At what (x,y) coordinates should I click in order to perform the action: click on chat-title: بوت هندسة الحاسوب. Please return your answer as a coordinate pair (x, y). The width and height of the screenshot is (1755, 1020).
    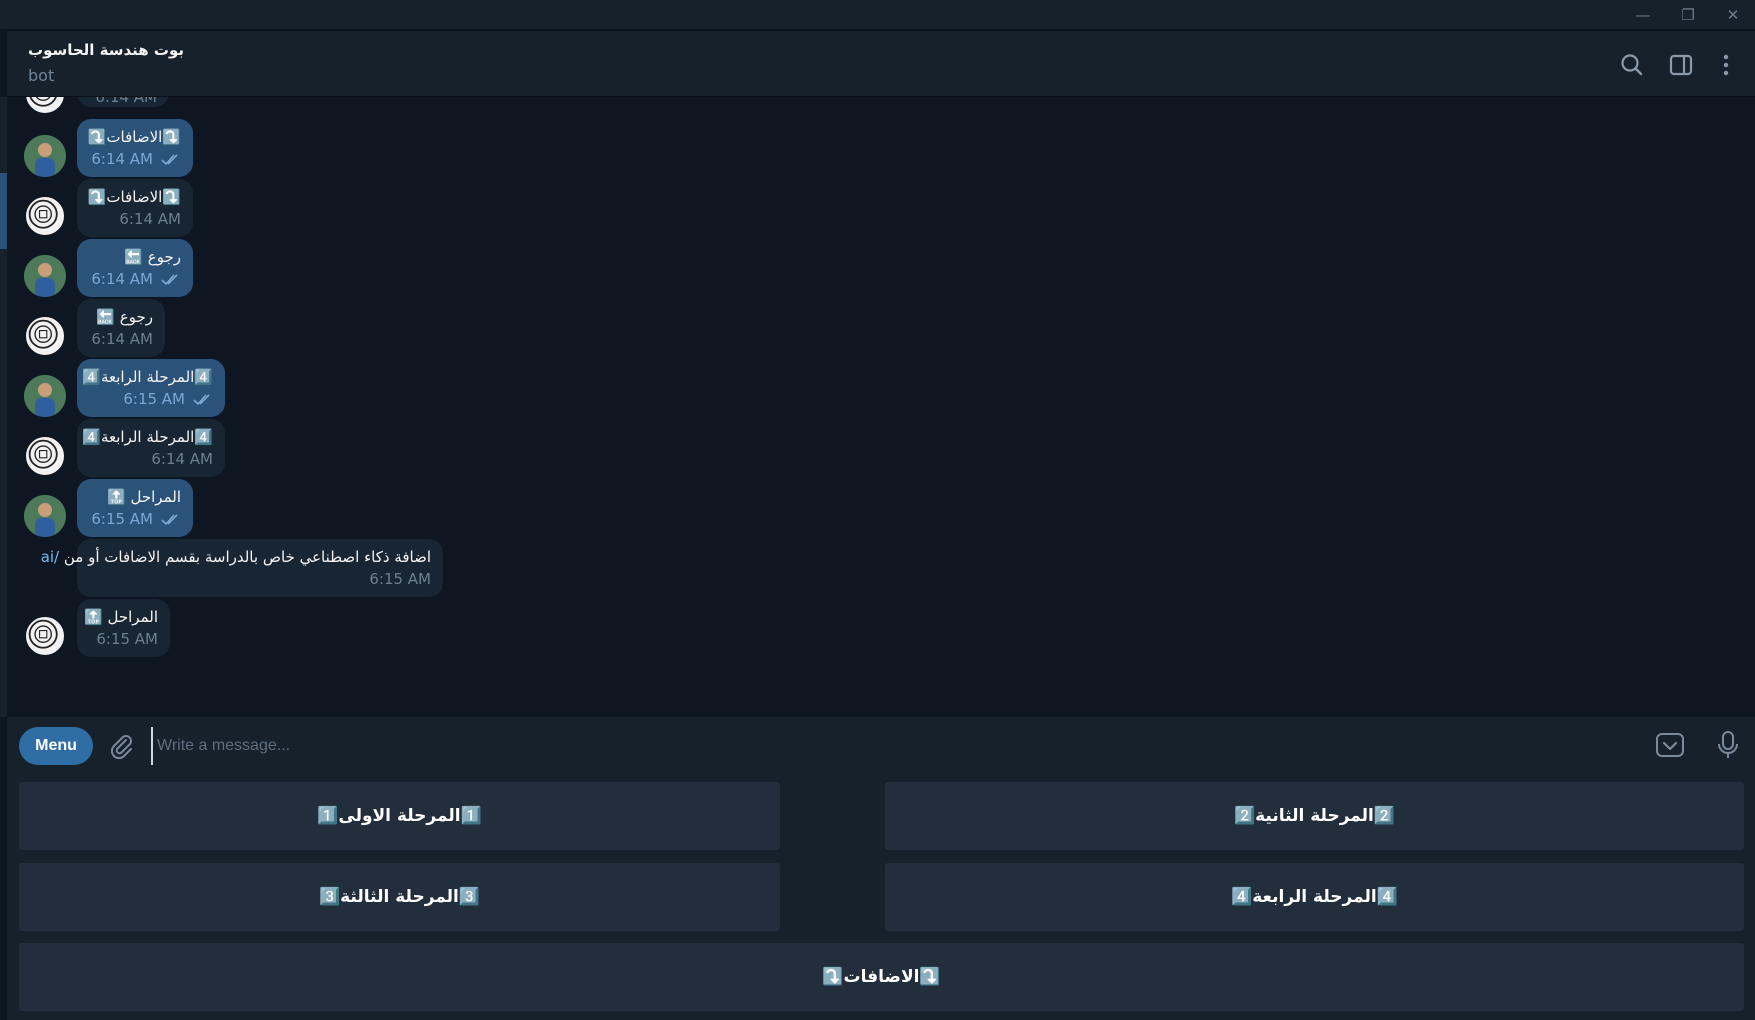
    Looking at the image, I should click on (106, 50).